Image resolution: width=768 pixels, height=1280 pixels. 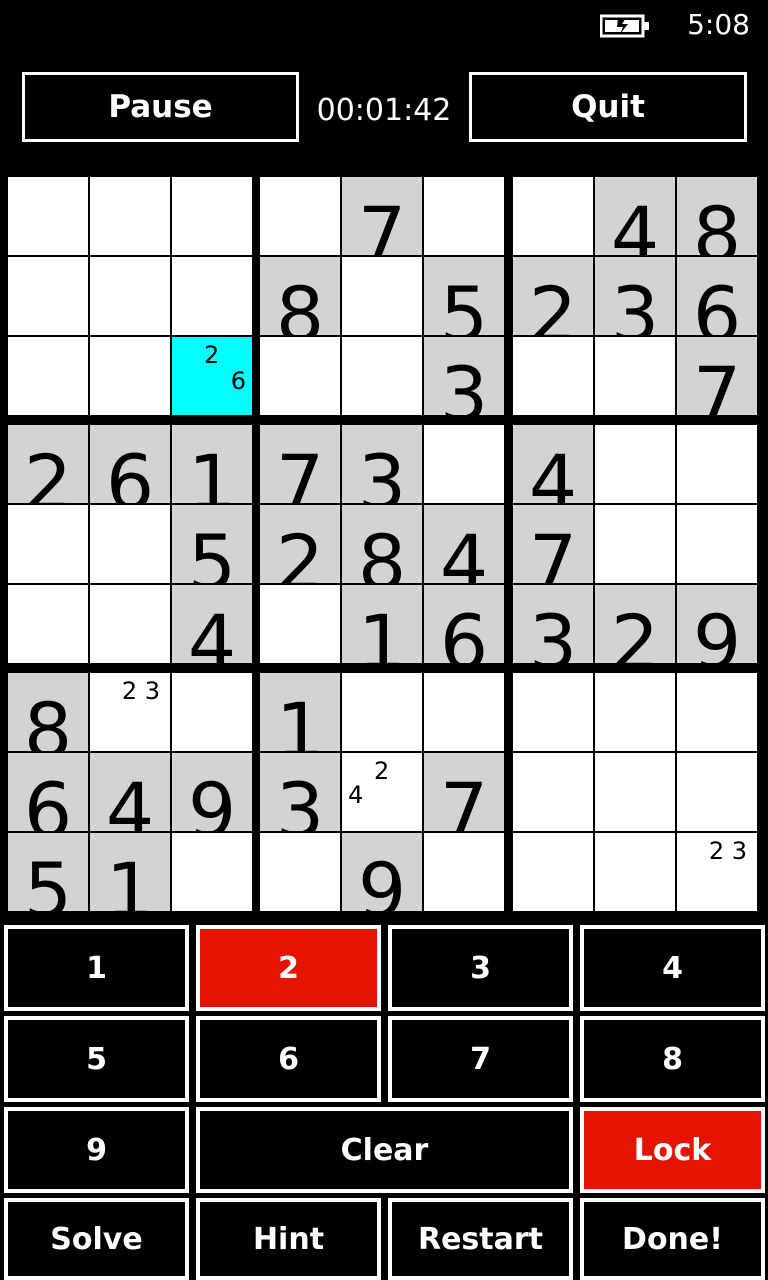 What do you see at coordinates (608, 107) in the screenshot?
I see `quit-button: Quit` at bounding box center [608, 107].